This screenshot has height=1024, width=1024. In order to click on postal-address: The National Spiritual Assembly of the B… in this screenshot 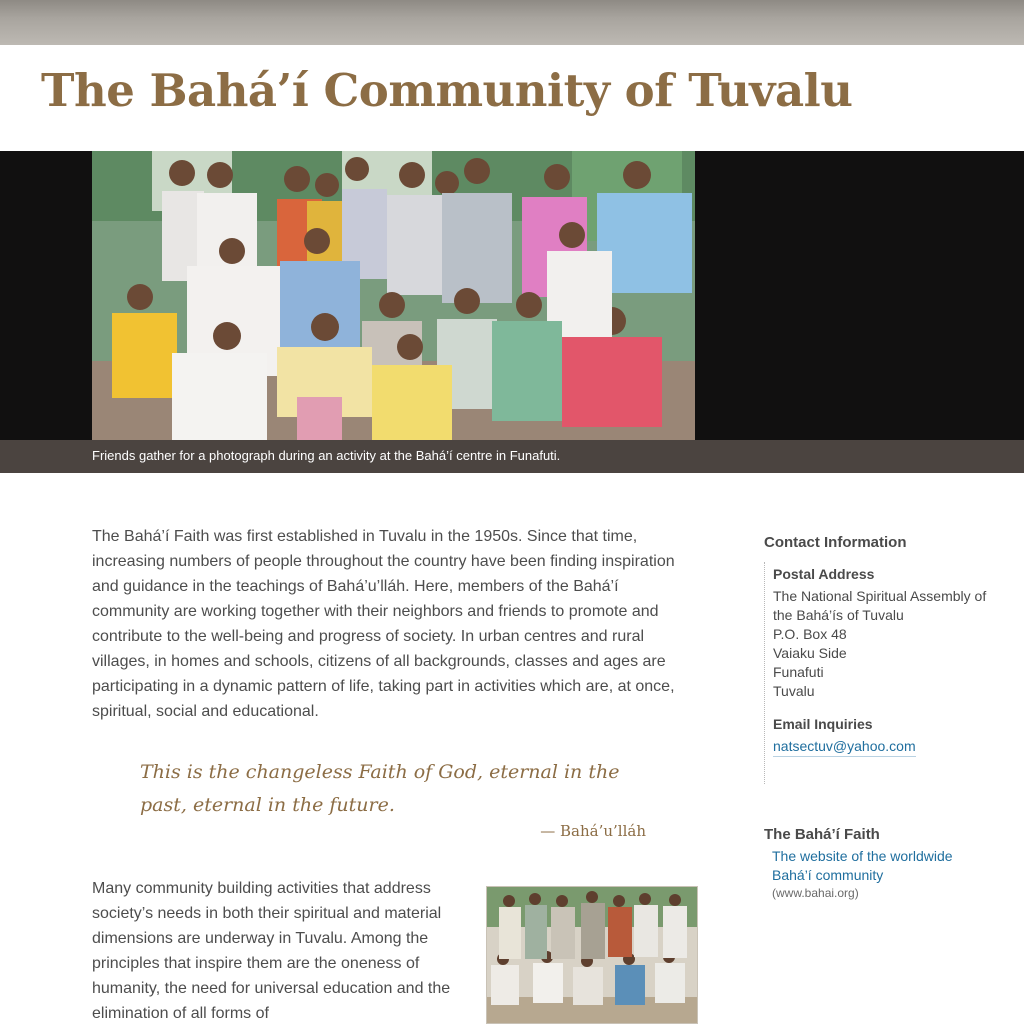, I will do `click(893, 644)`.